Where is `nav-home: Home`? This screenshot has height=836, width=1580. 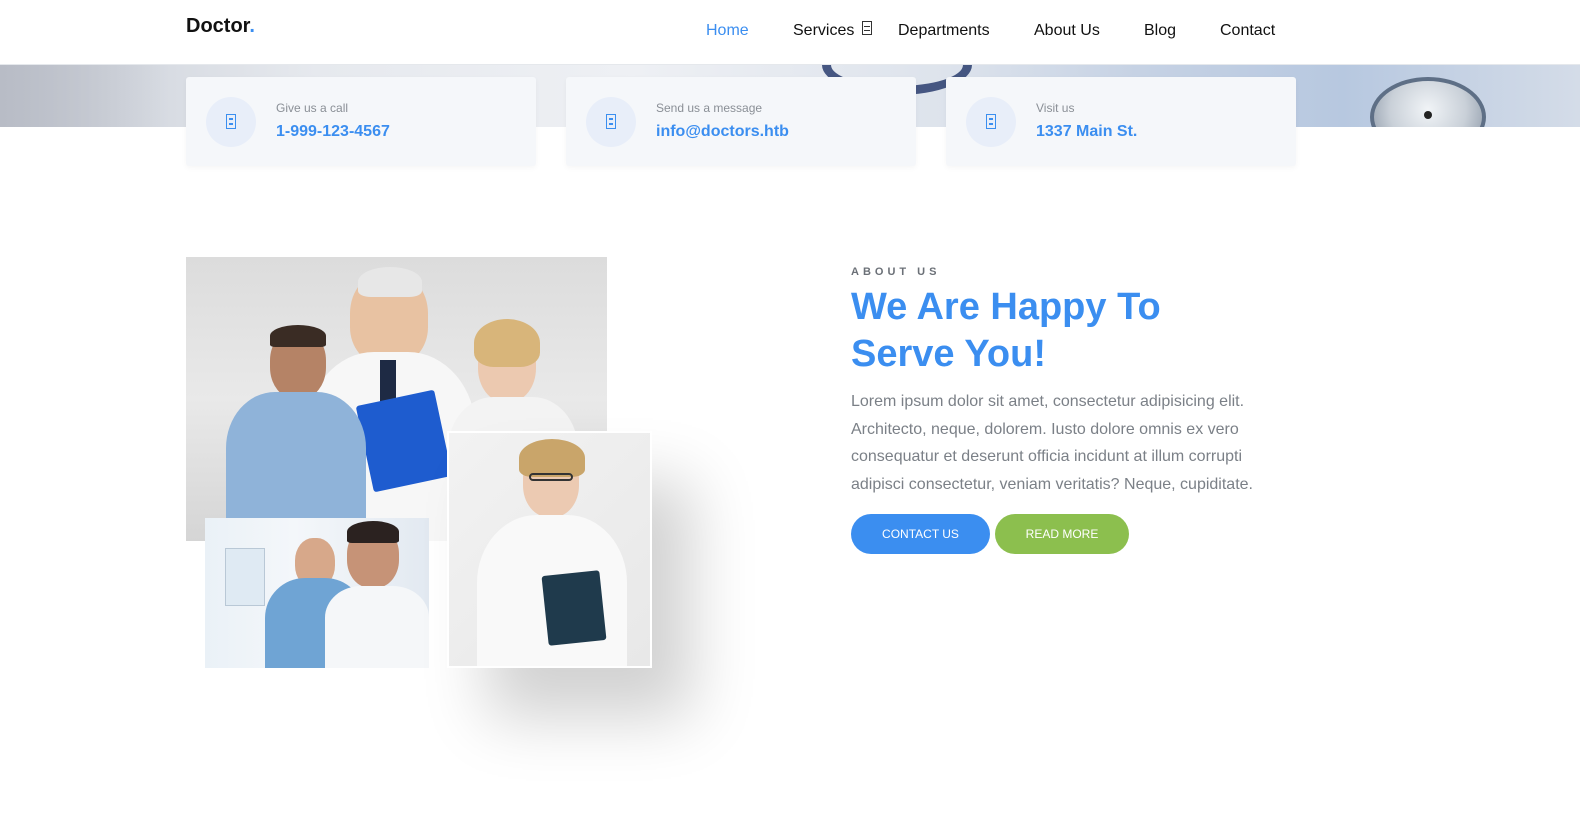
nav-home: Home is located at coordinates (727, 31).